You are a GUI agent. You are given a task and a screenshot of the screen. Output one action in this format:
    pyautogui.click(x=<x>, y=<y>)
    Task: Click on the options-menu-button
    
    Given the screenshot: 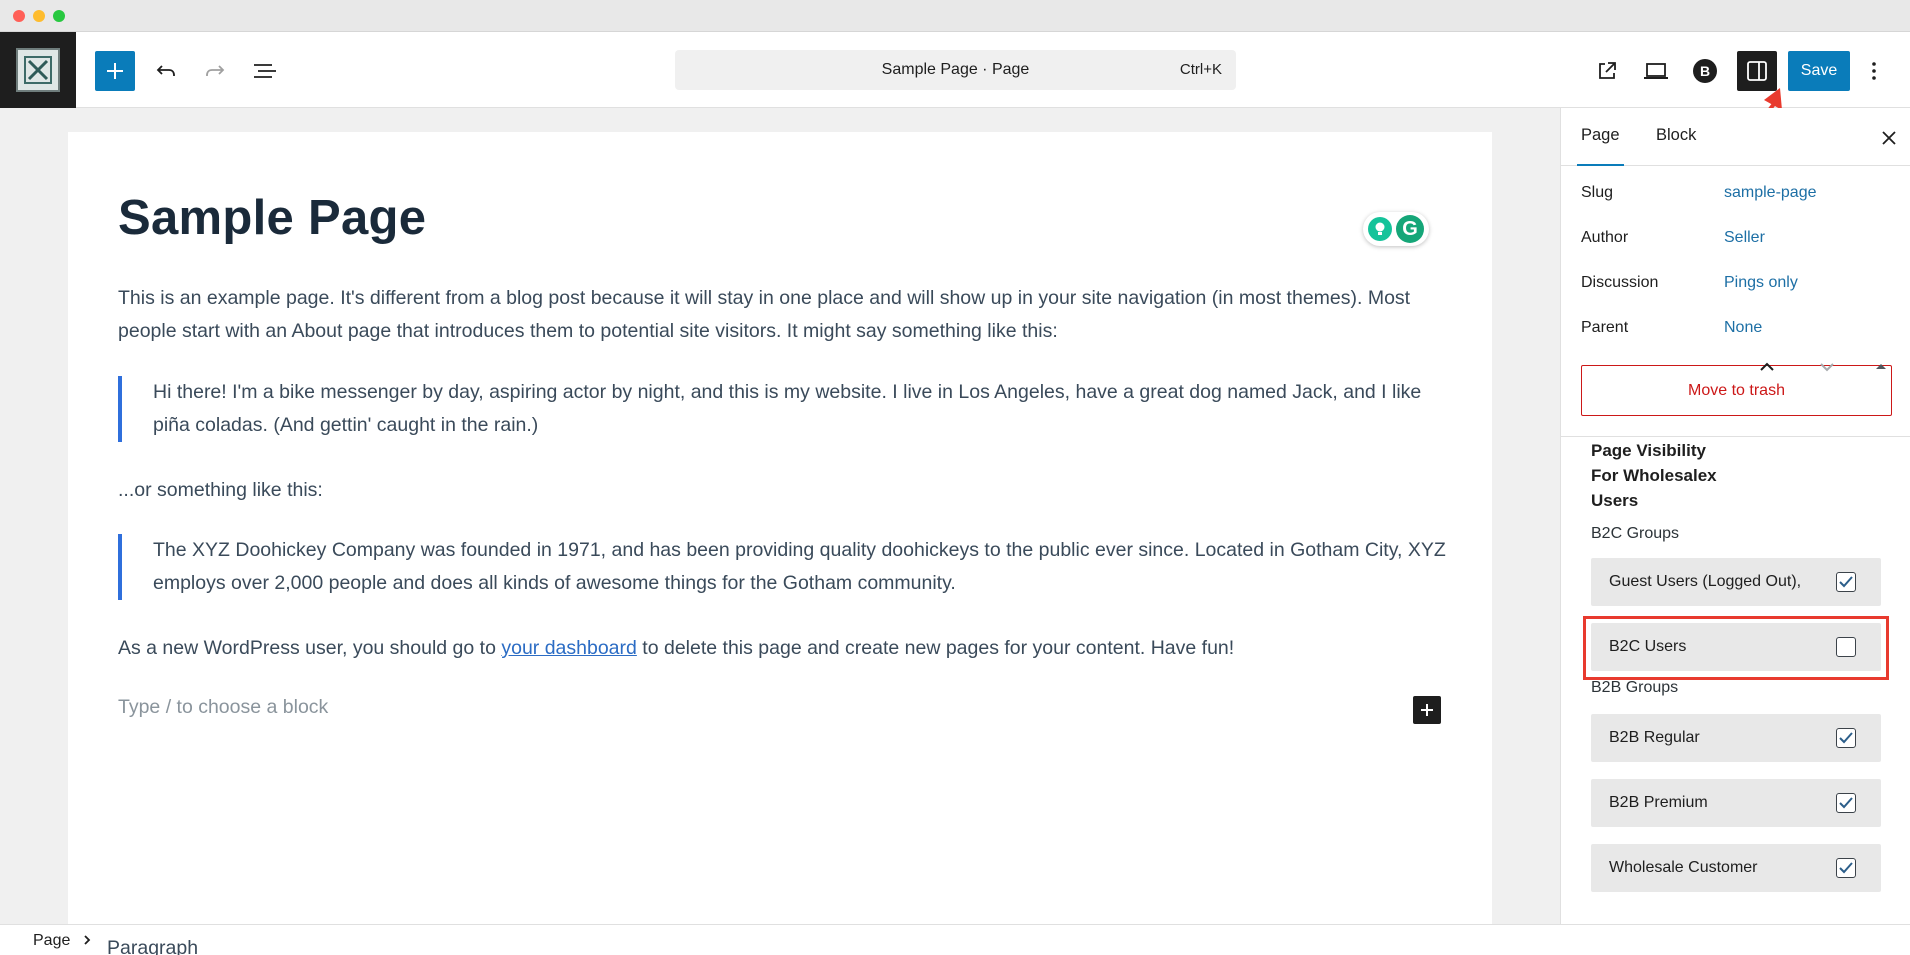 What is the action you would take?
    pyautogui.click(x=1874, y=71)
    